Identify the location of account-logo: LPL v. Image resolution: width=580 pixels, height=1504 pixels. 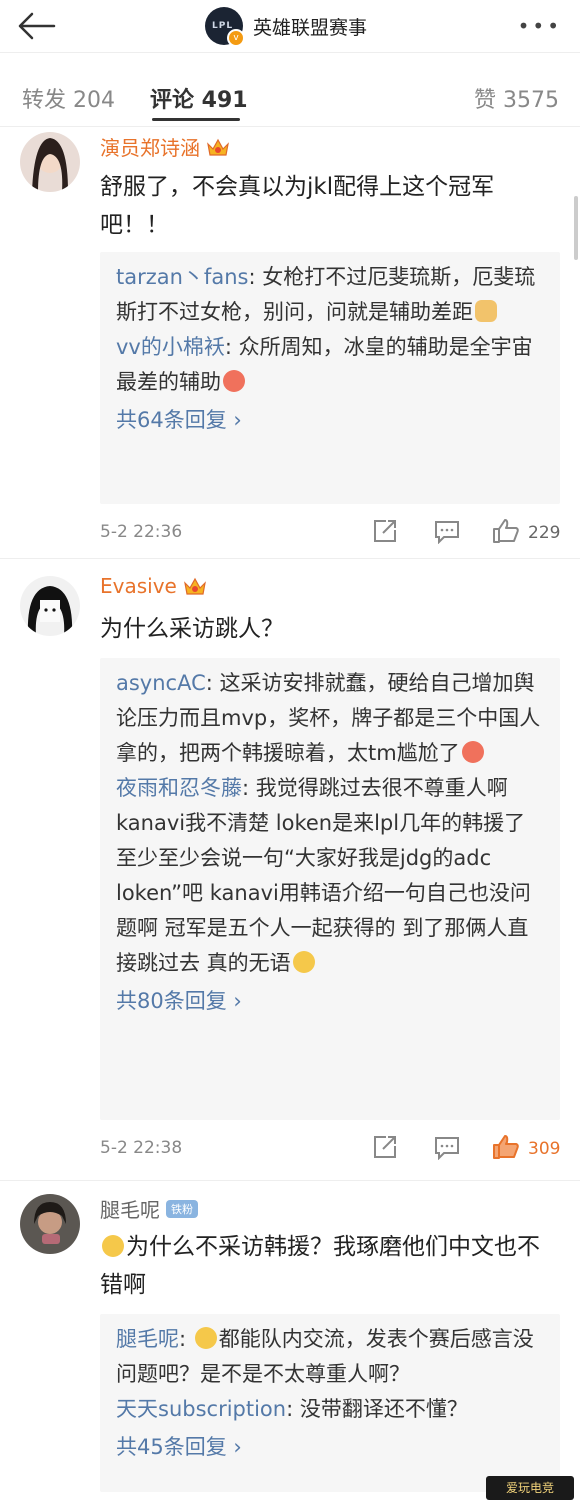
(225, 27).